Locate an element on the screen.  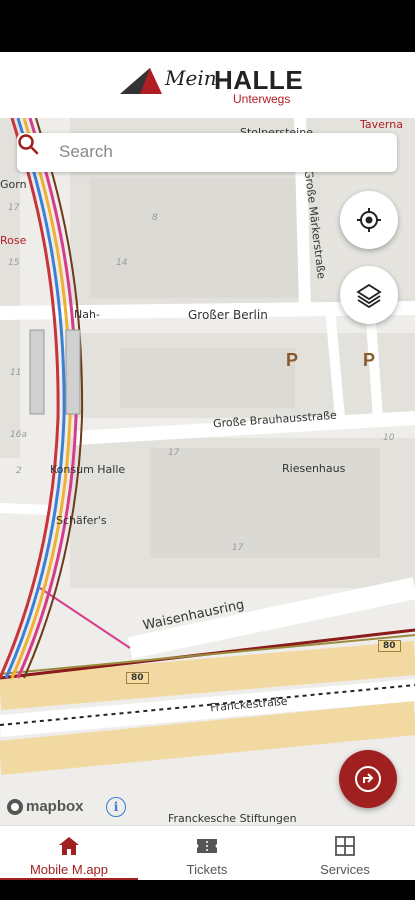
status-bar is located at coordinates (207, 26).